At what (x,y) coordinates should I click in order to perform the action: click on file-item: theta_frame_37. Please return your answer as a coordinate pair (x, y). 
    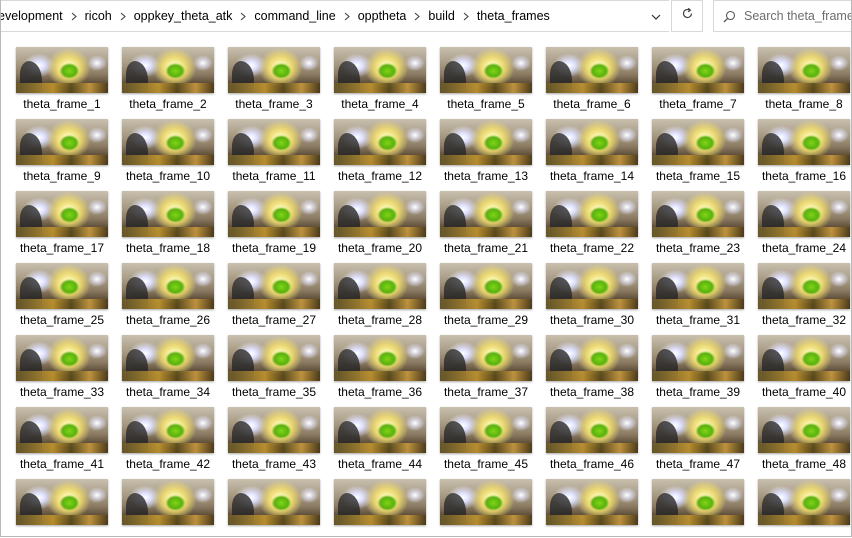
    Looking at the image, I should click on (486, 365).